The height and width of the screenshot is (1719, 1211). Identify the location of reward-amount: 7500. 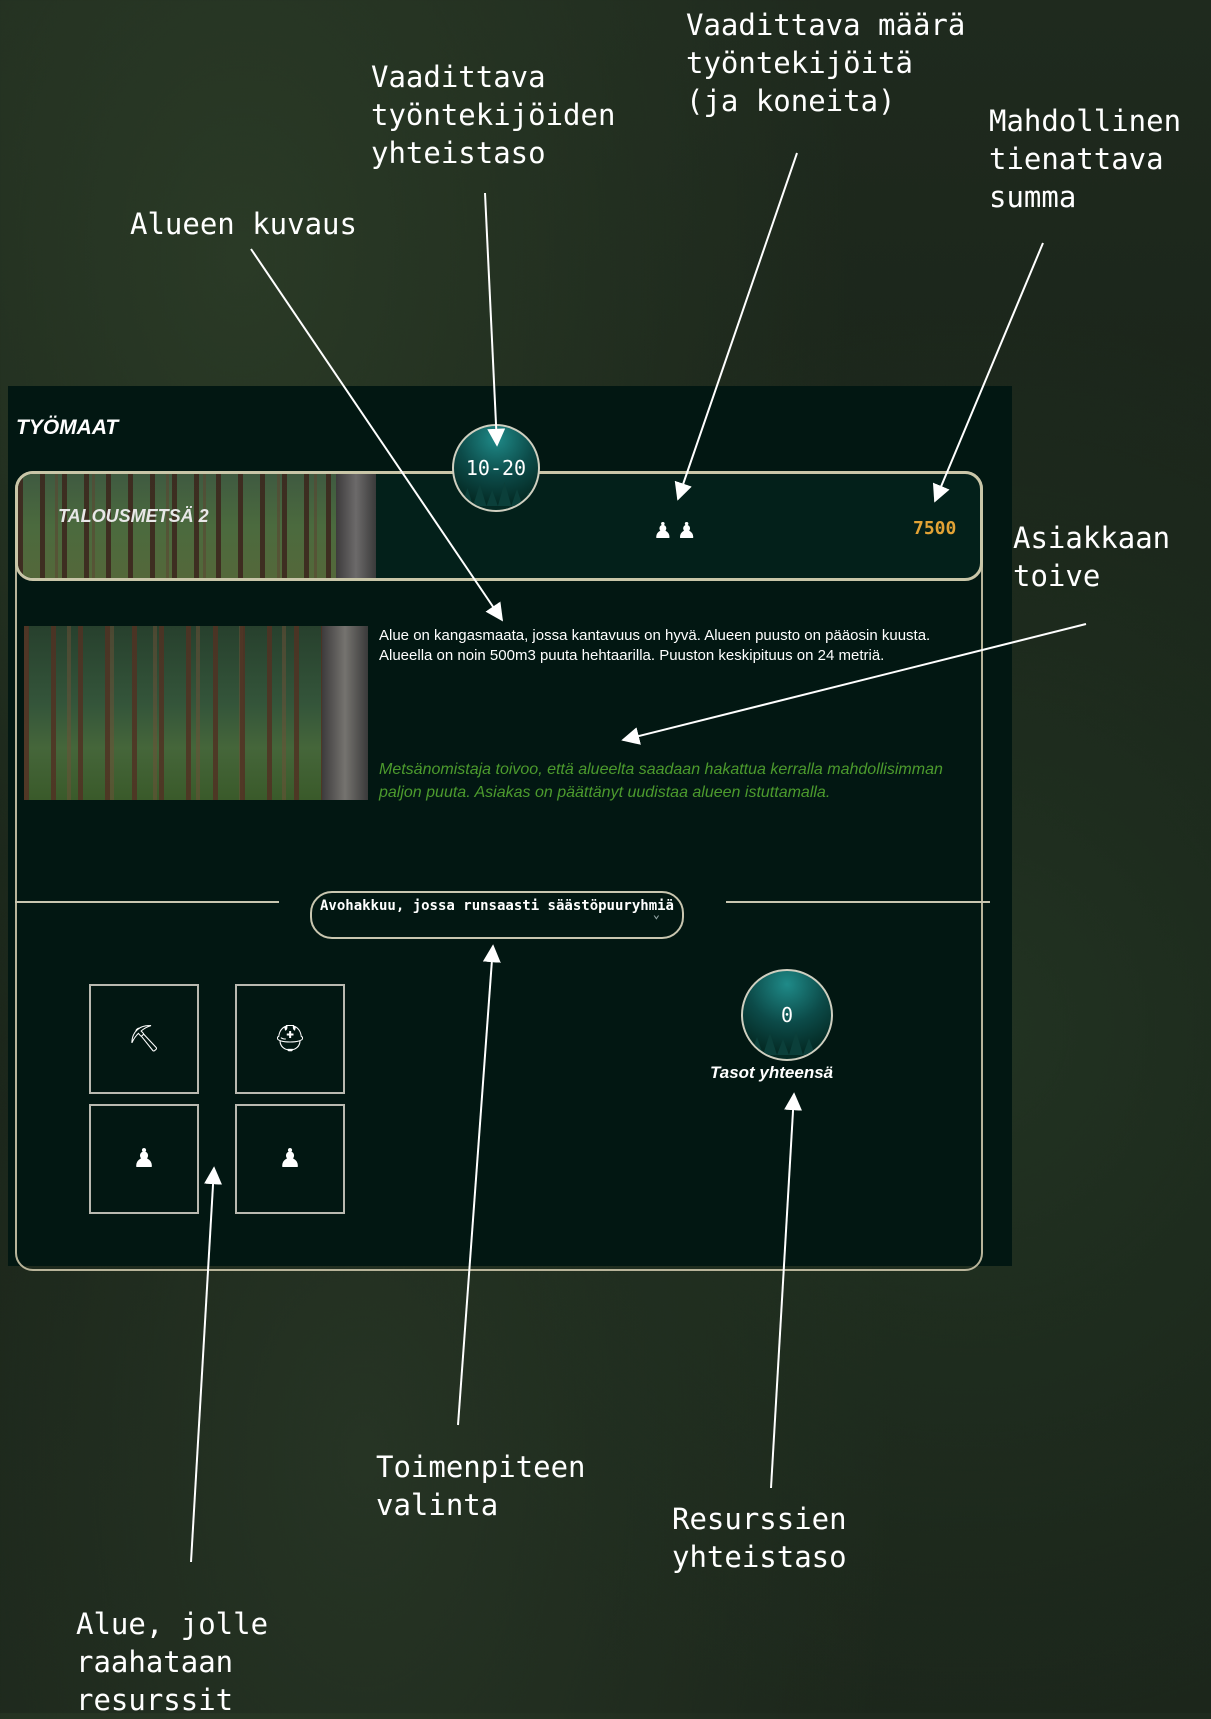
(935, 528).